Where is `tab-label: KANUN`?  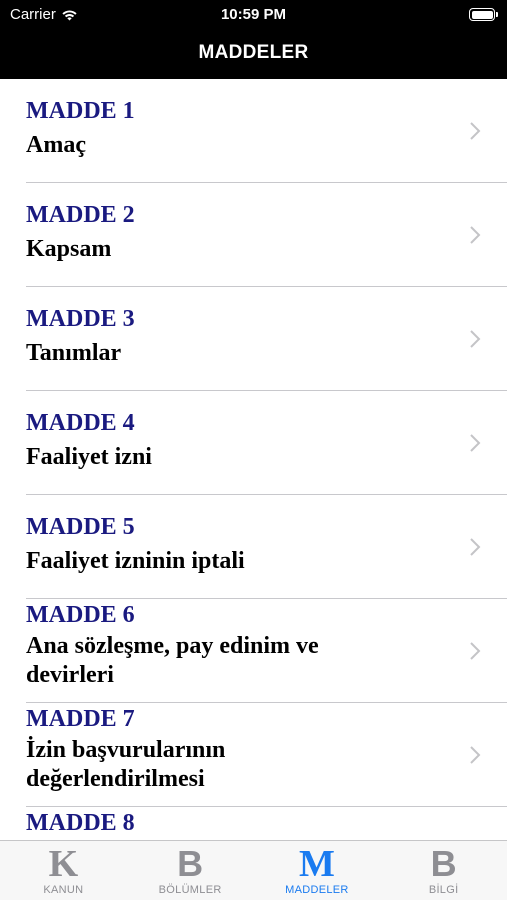
tab-label: KANUN is located at coordinates (63, 890).